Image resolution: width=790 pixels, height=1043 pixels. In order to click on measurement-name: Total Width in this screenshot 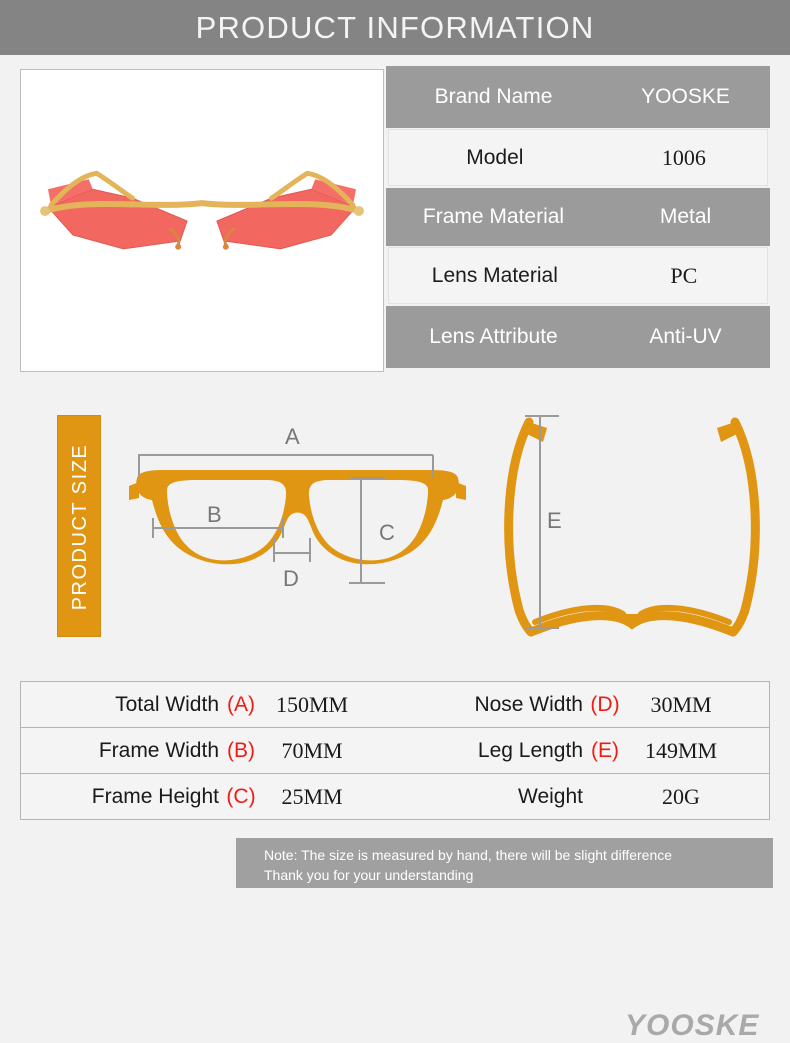, I will do `click(167, 704)`.